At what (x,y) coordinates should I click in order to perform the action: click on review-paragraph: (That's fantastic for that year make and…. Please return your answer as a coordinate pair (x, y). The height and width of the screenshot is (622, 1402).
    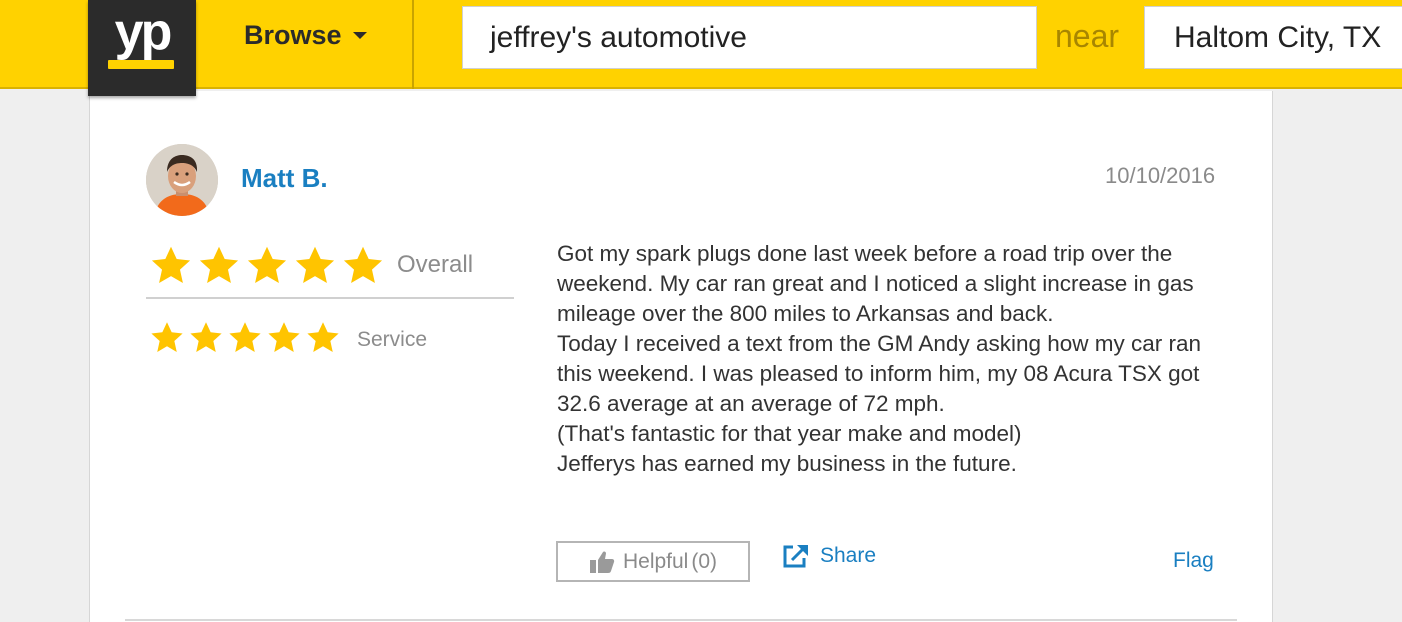
    Looking at the image, I should click on (789, 433).